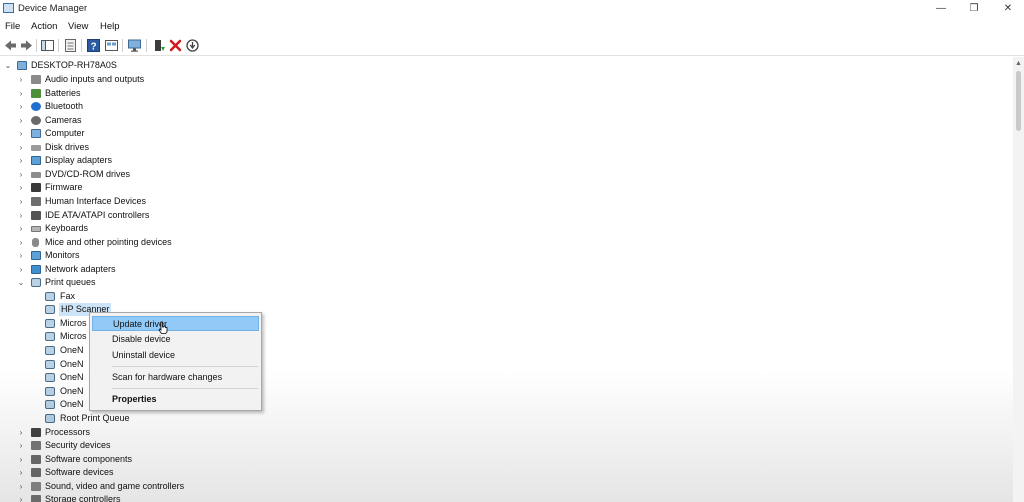  Describe the element at coordinates (93, 45) in the screenshot. I see `help-icon: ?` at that location.